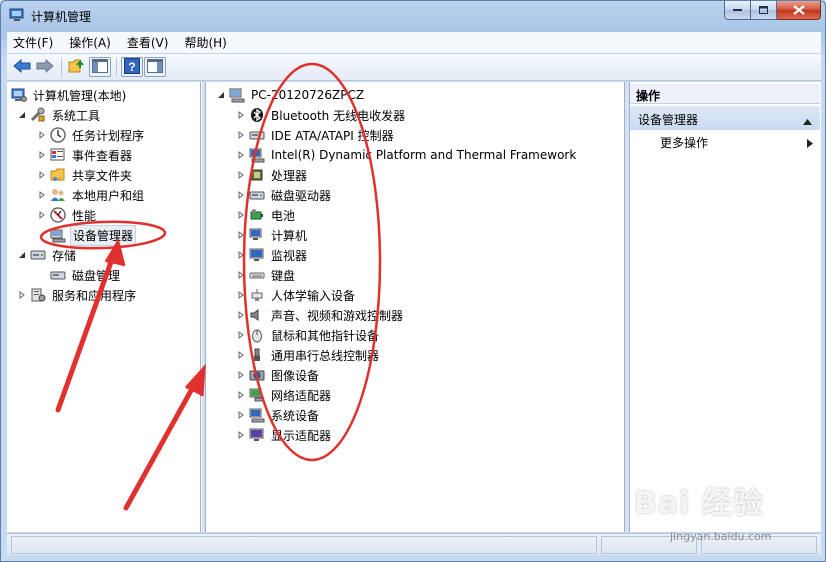 The height and width of the screenshot is (562, 826). Describe the element at coordinates (278, 415) in the screenshot. I see `device-category-row: 系统设备` at that location.